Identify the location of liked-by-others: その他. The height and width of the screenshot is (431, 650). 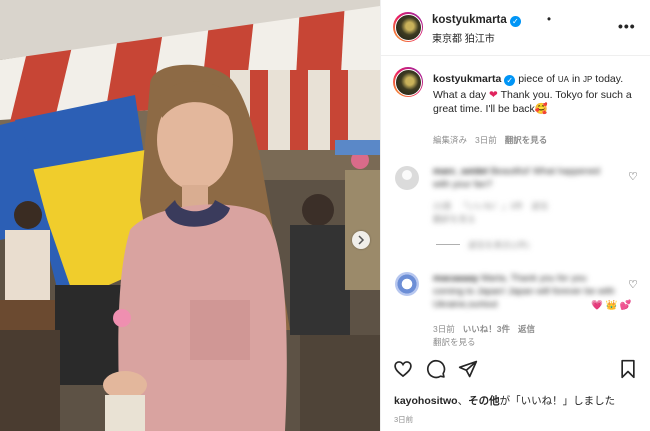
(484, 401).